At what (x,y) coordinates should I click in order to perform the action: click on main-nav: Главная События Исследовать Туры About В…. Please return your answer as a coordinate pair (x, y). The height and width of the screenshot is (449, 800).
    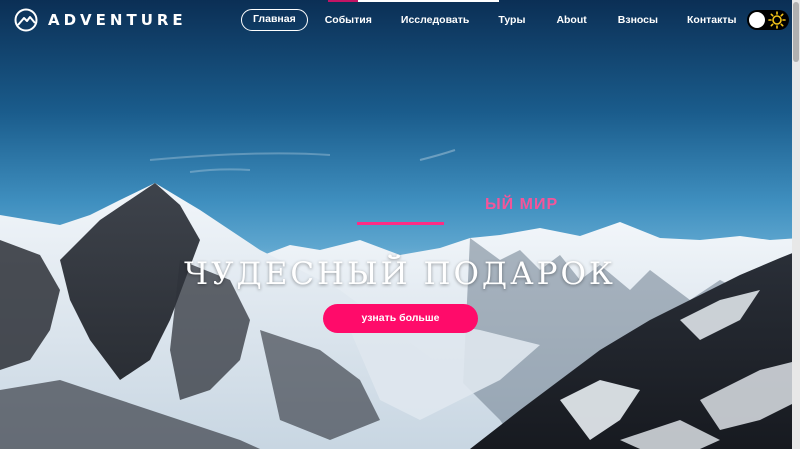
    Looking at the image, I should click on (489, 20).